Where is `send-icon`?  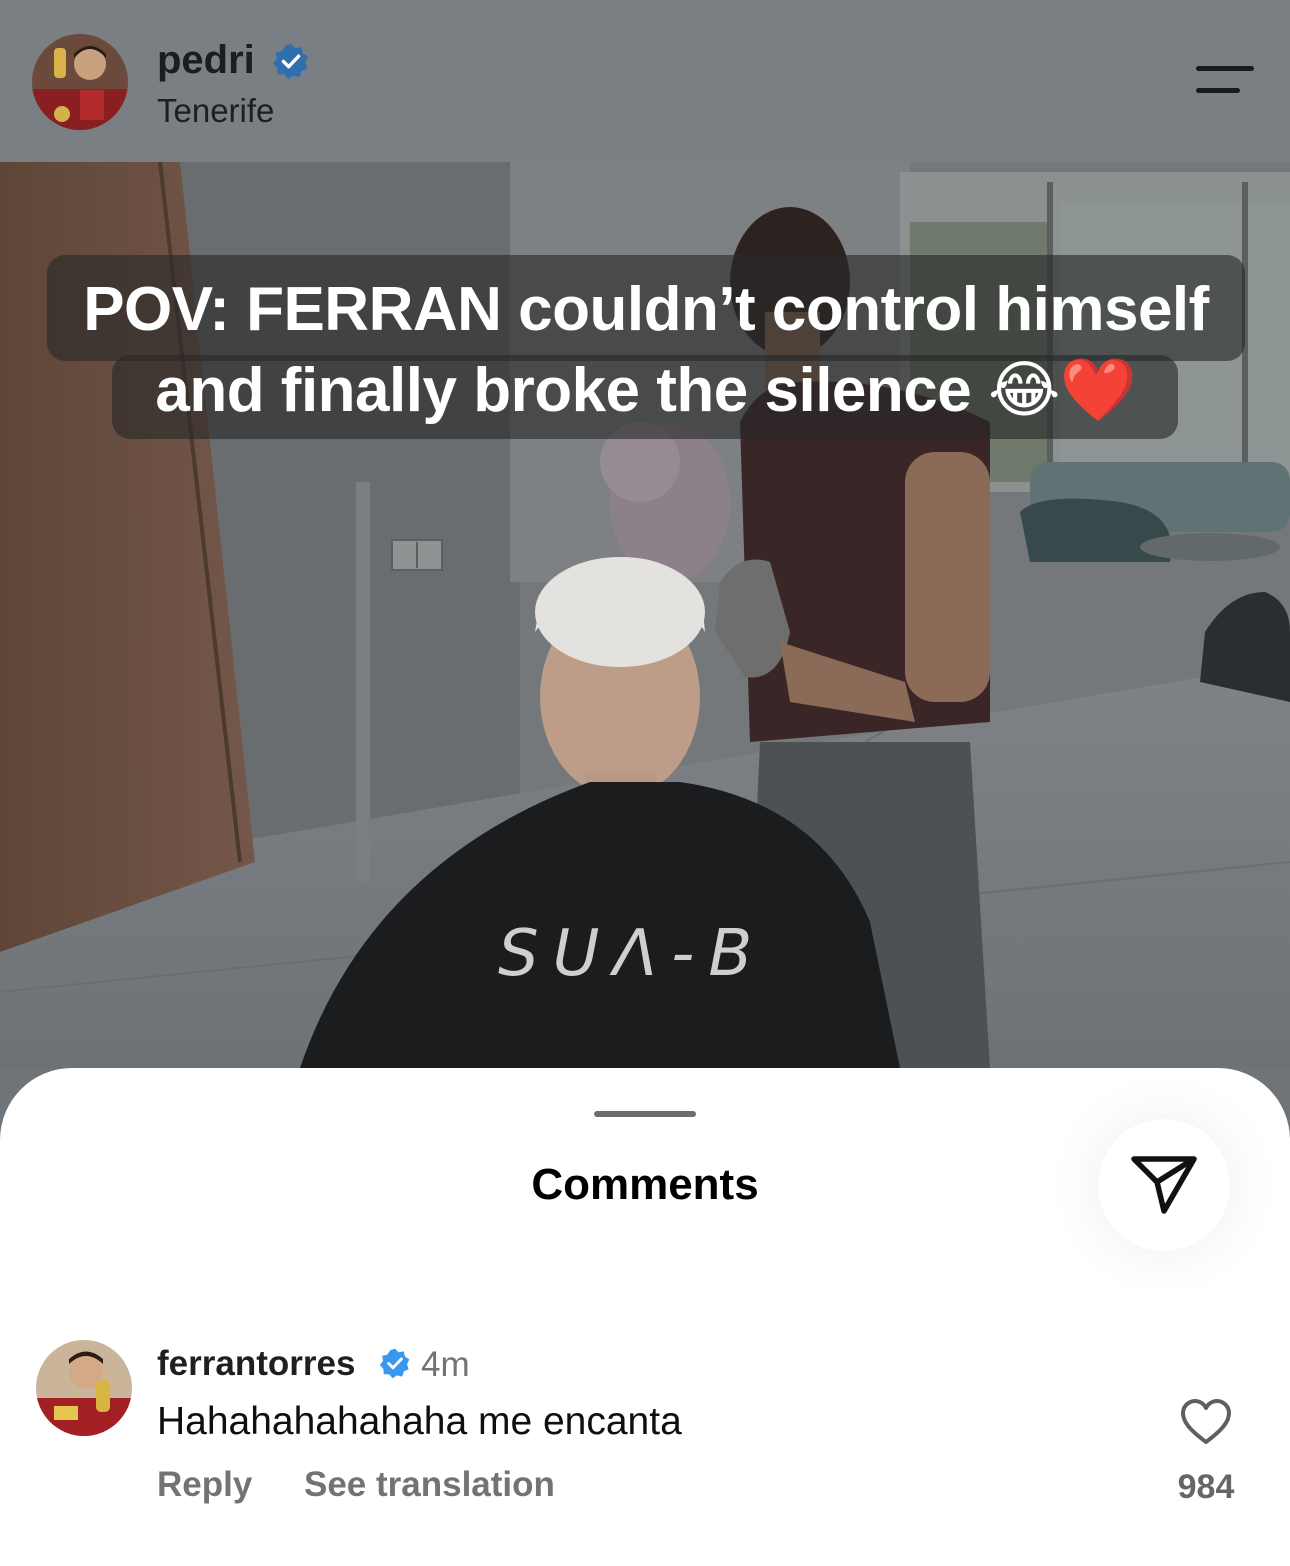
send-icon is located at coordinates (1164, 1185).